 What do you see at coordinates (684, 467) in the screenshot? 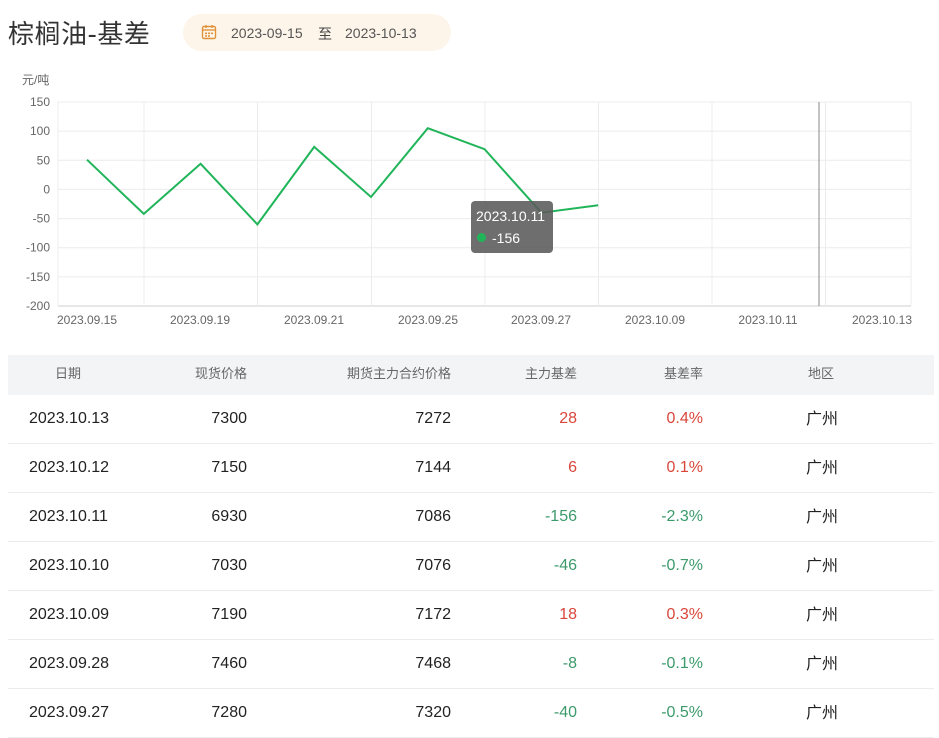
I see `row-basis-rate: 0.1%` at bounding box center [684, 467].